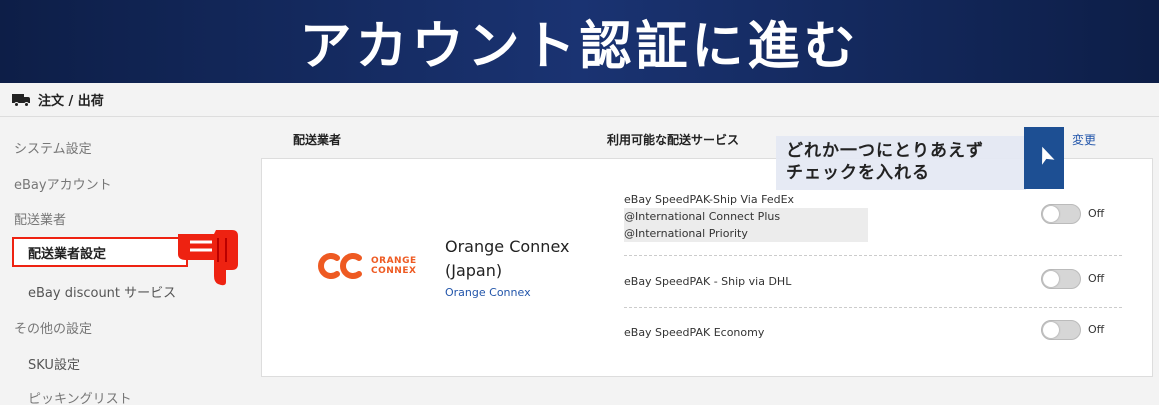 Image resolution: width=1159 pixels, height=405 pixels. What do you see at coordinates (394, 261) in the screenshot?
I see `logo-line-orange: ORANGE` at bounding box center [394, 261].